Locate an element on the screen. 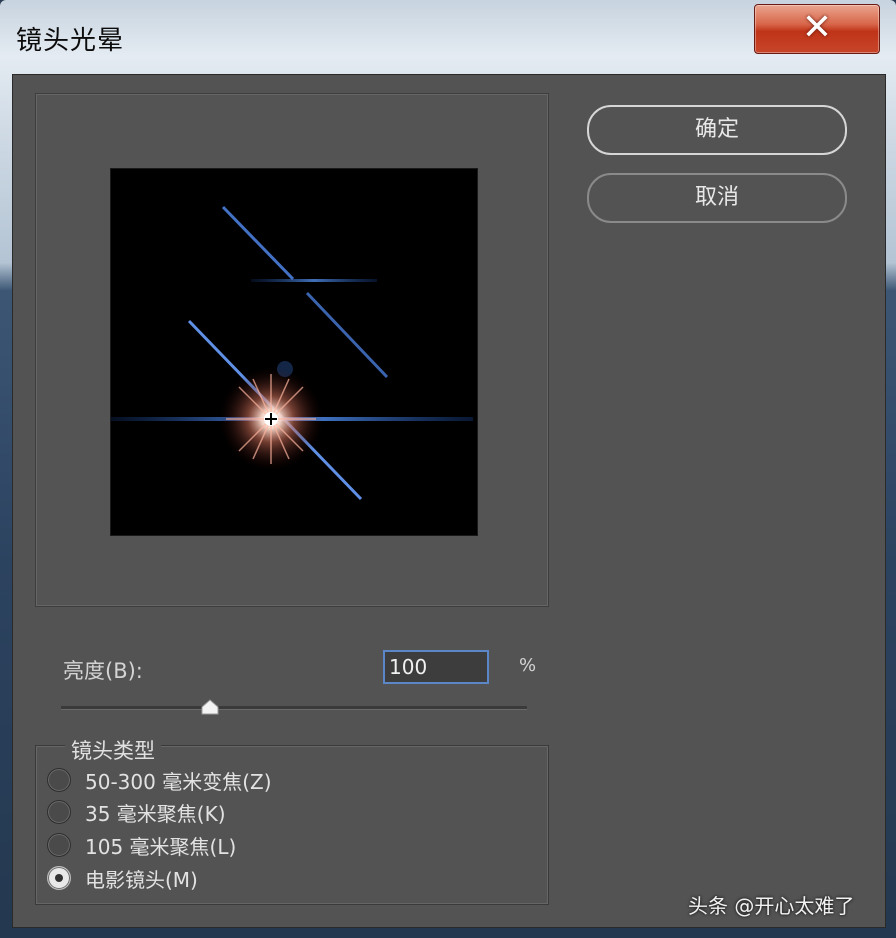 This screenshot has width=896, height=938. brightness-input is located at coordinates (436, 667).